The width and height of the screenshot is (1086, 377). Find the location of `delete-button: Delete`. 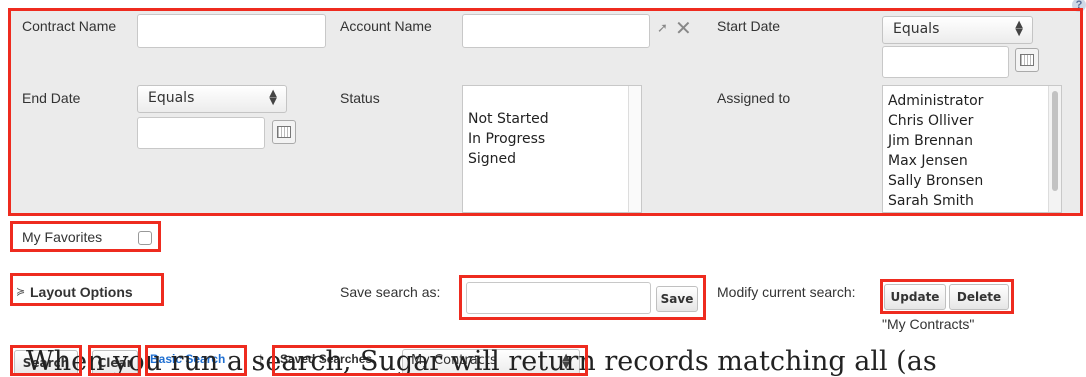

delete-button: Delete is located at coordinates (979, 297).